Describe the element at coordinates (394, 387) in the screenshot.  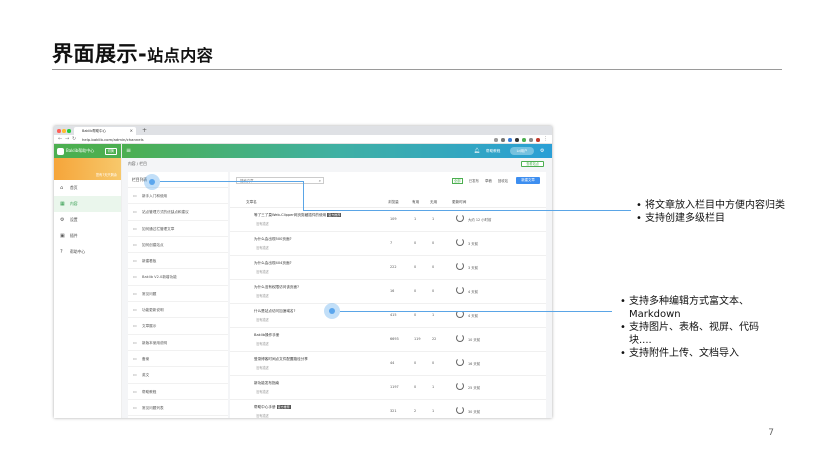
I see `article-views: 1197` at that location.